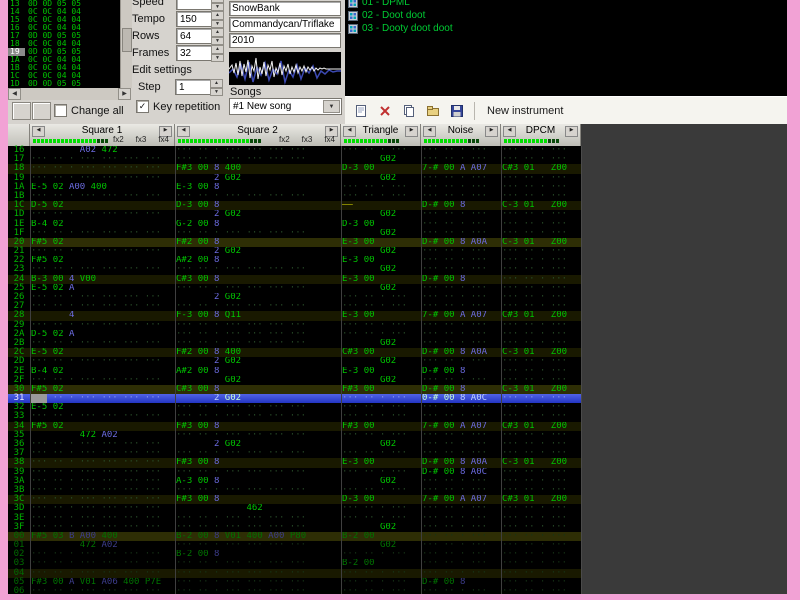 This screenshot has height=600, width=800. I want to click on rows-spinner-arrows: ▲ ▼, so click(217, 36).